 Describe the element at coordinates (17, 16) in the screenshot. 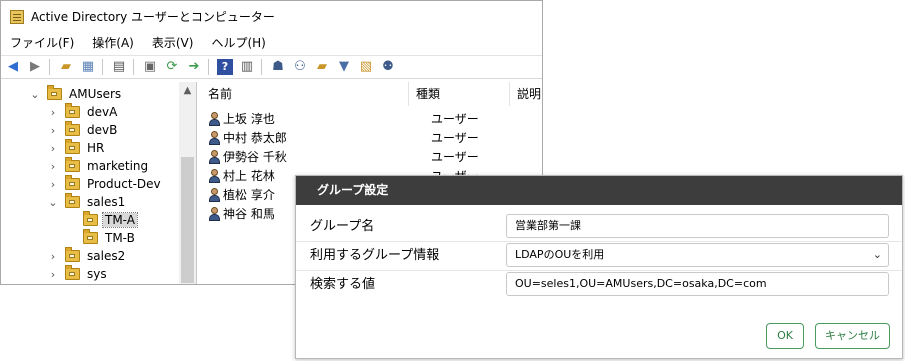

I see `directory-app-icon` at that location.